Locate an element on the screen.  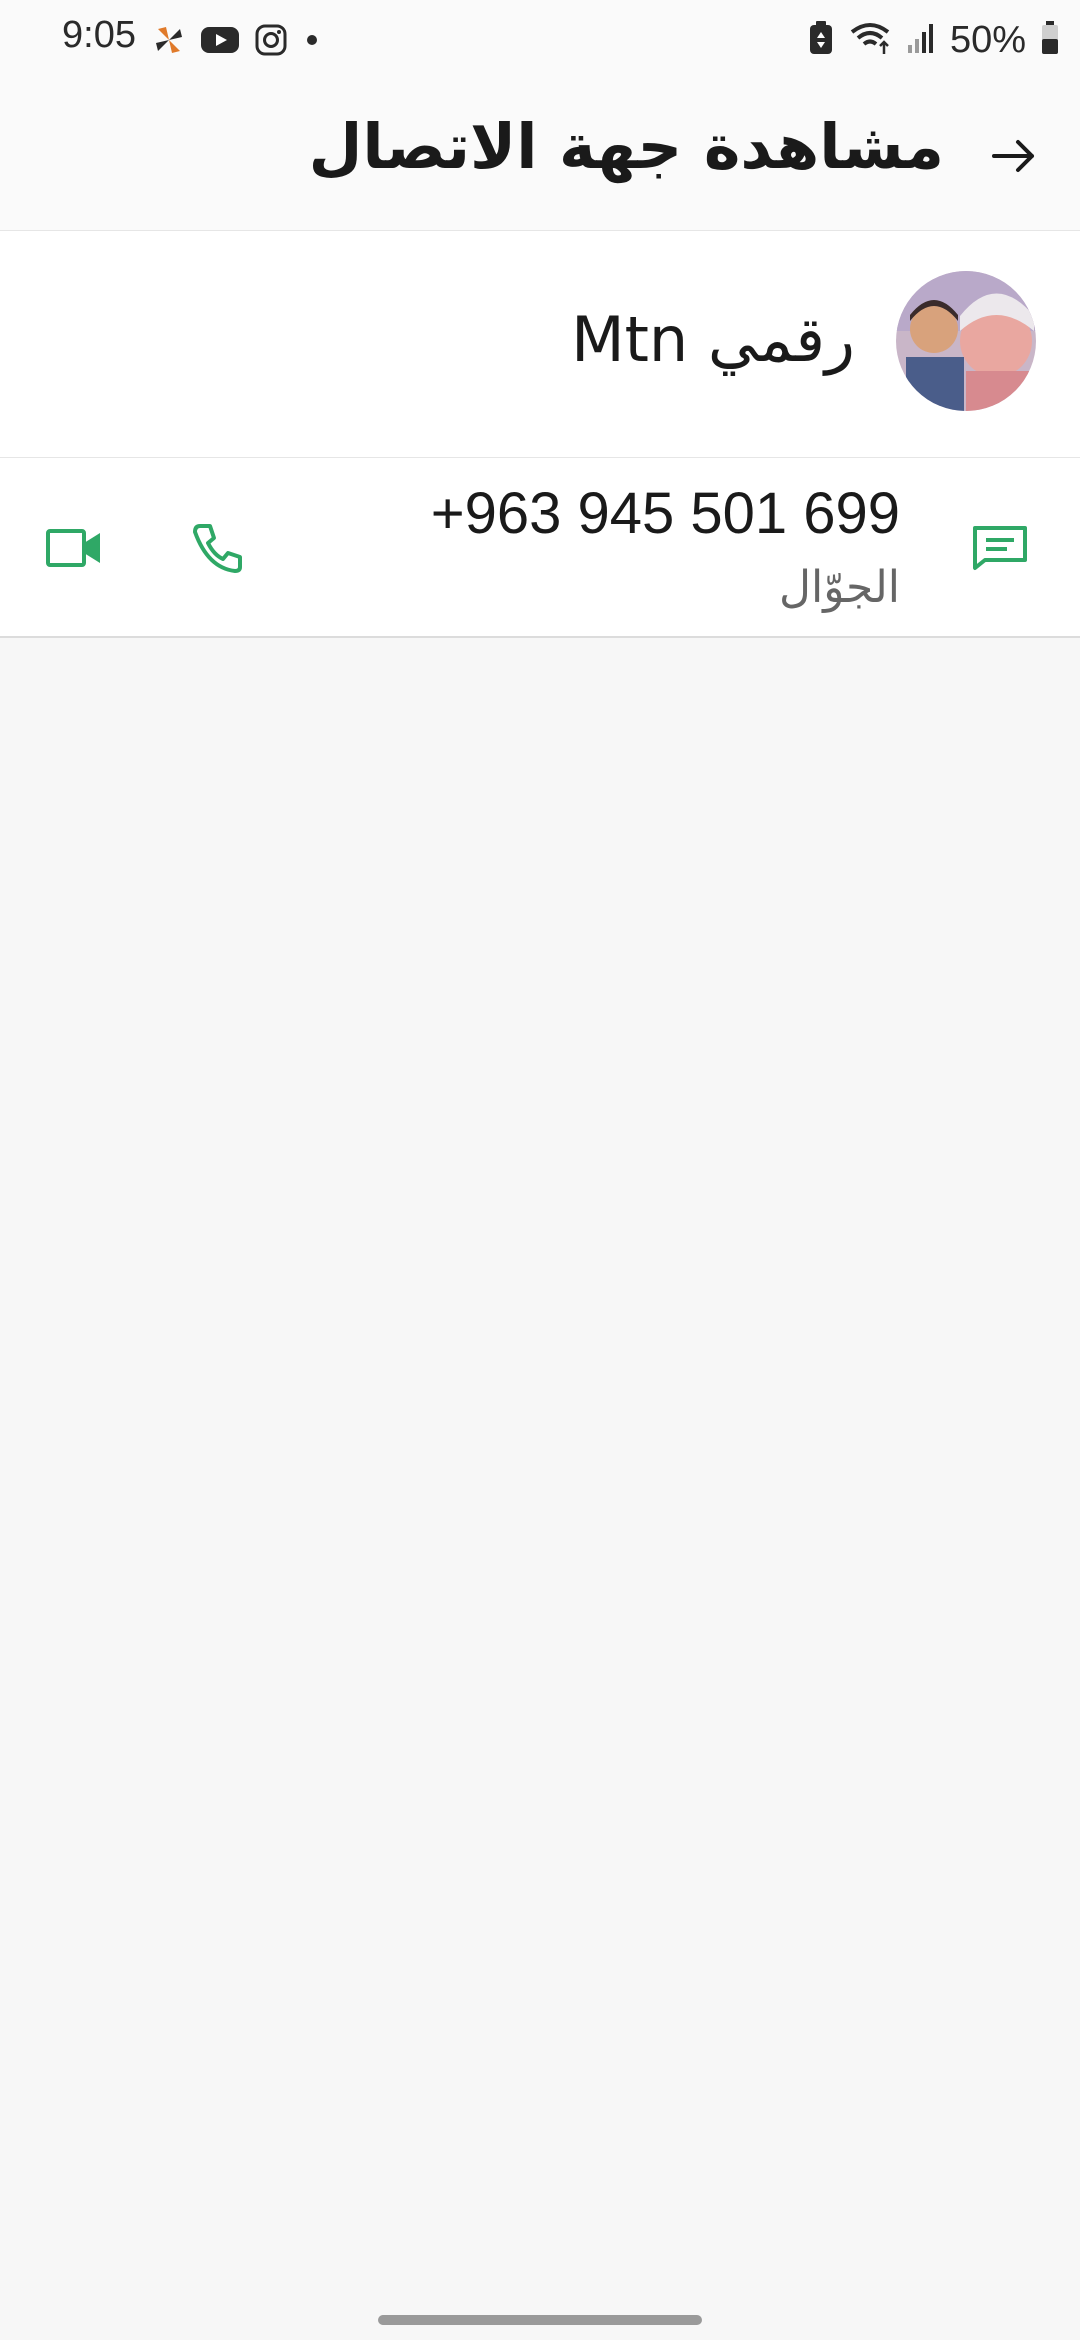
page-title: مشاهدة جهة الاتصال is located at coordinates (626, 146).